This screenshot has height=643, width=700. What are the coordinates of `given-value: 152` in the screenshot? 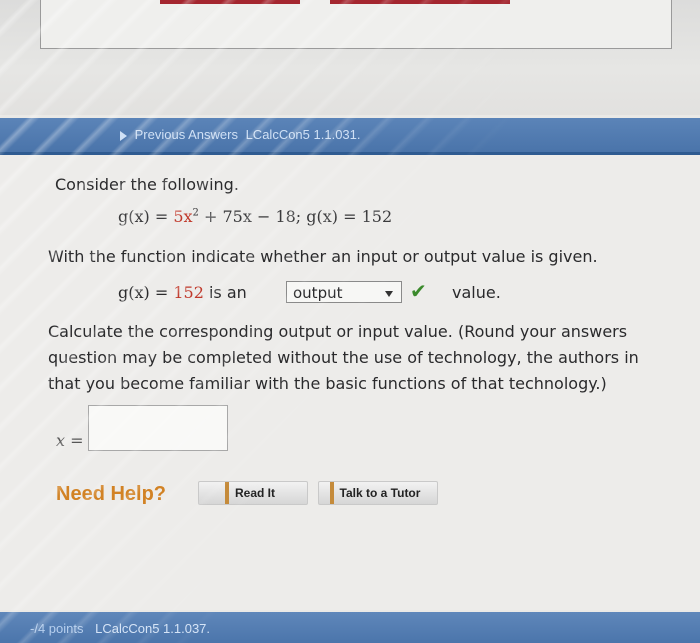 It's located at (188, 292).